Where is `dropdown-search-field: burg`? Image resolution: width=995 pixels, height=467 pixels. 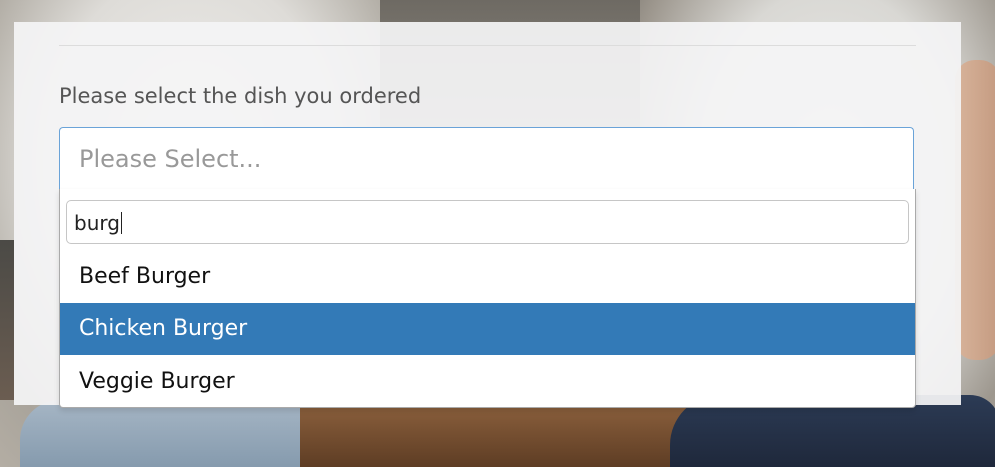 dropdown-search-field: burg is located at coordinates (487, 222).